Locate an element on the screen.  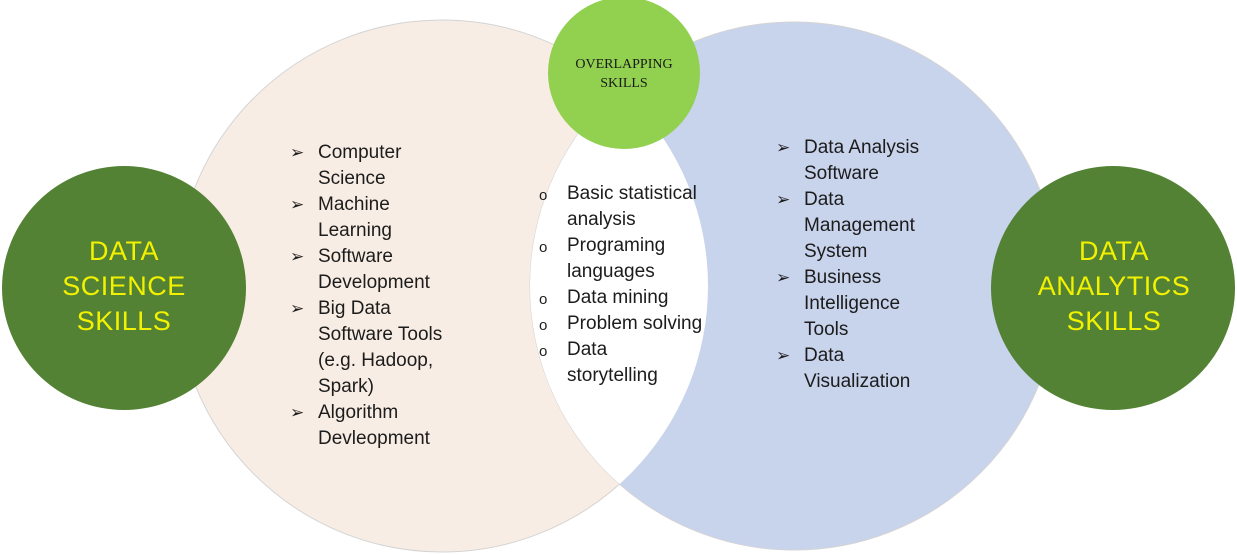
title-line: OVERLAPPING is located at coordinates (624, 64).